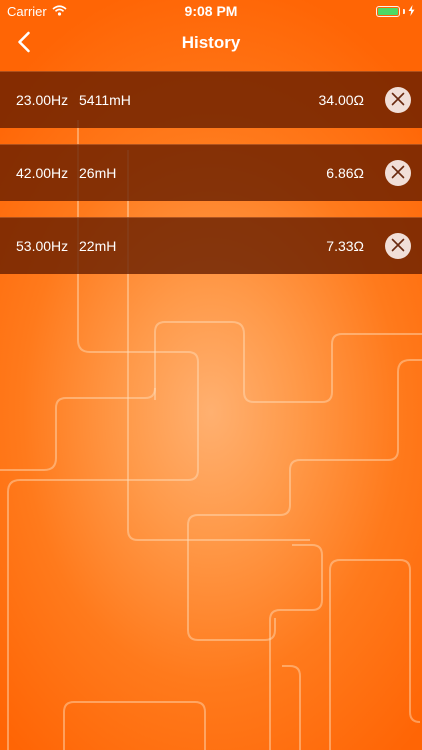  Describe the element at coordinates (42, 246) in the screenshot. I see `frequency-value: 53.00Hz` at that location.